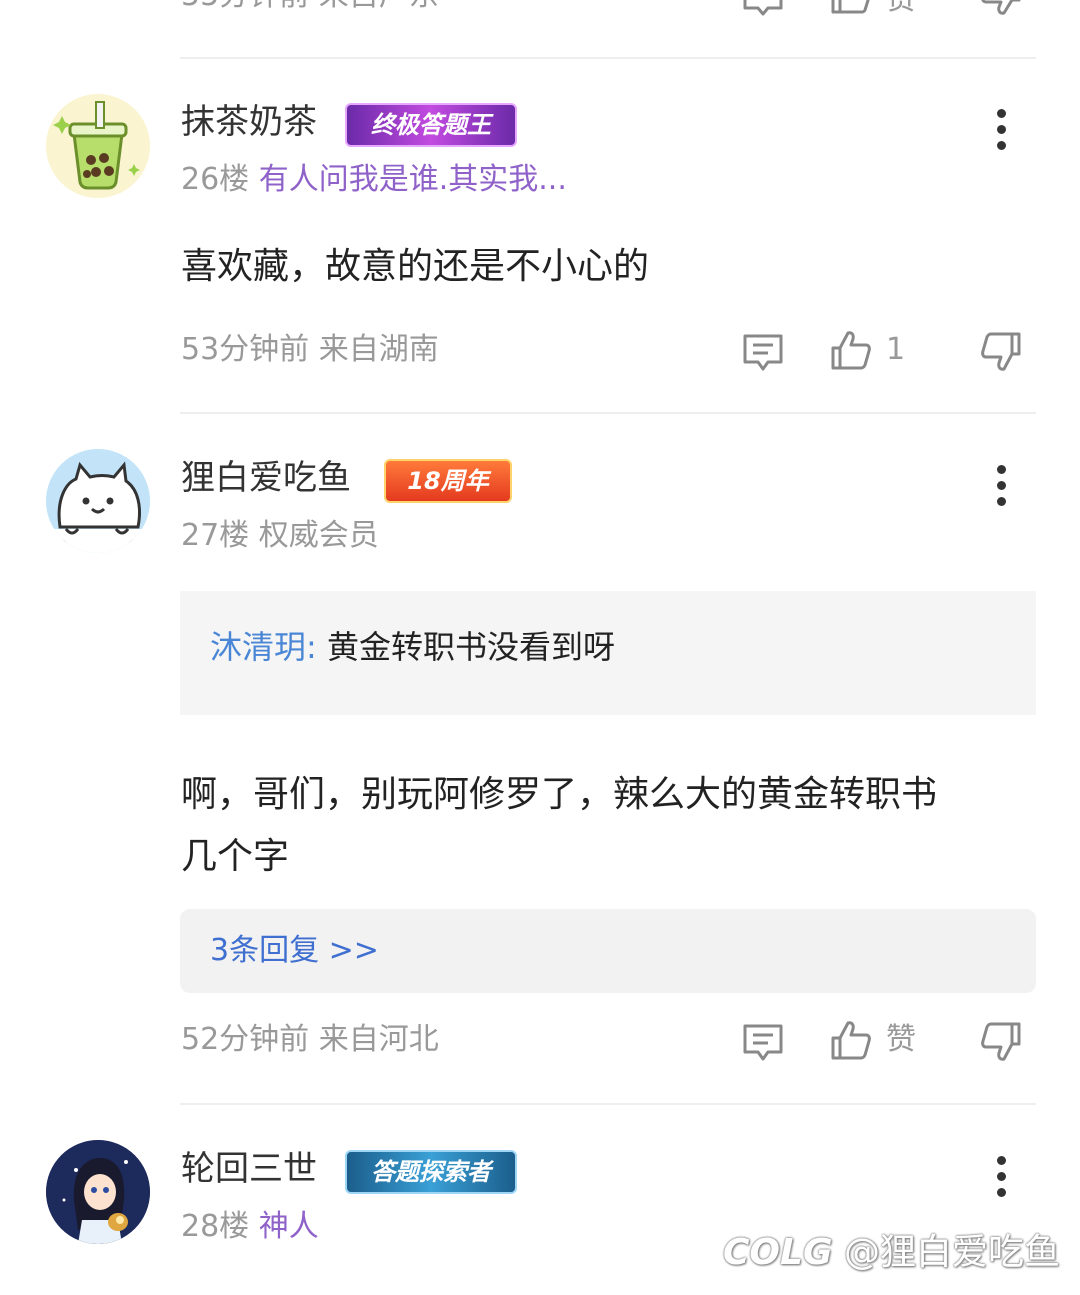 This screenshot has width=1080, height=1295. Describe the element at coordinates (318, 535) in the screenshot. I see `user-title: 权威会员` at that location.